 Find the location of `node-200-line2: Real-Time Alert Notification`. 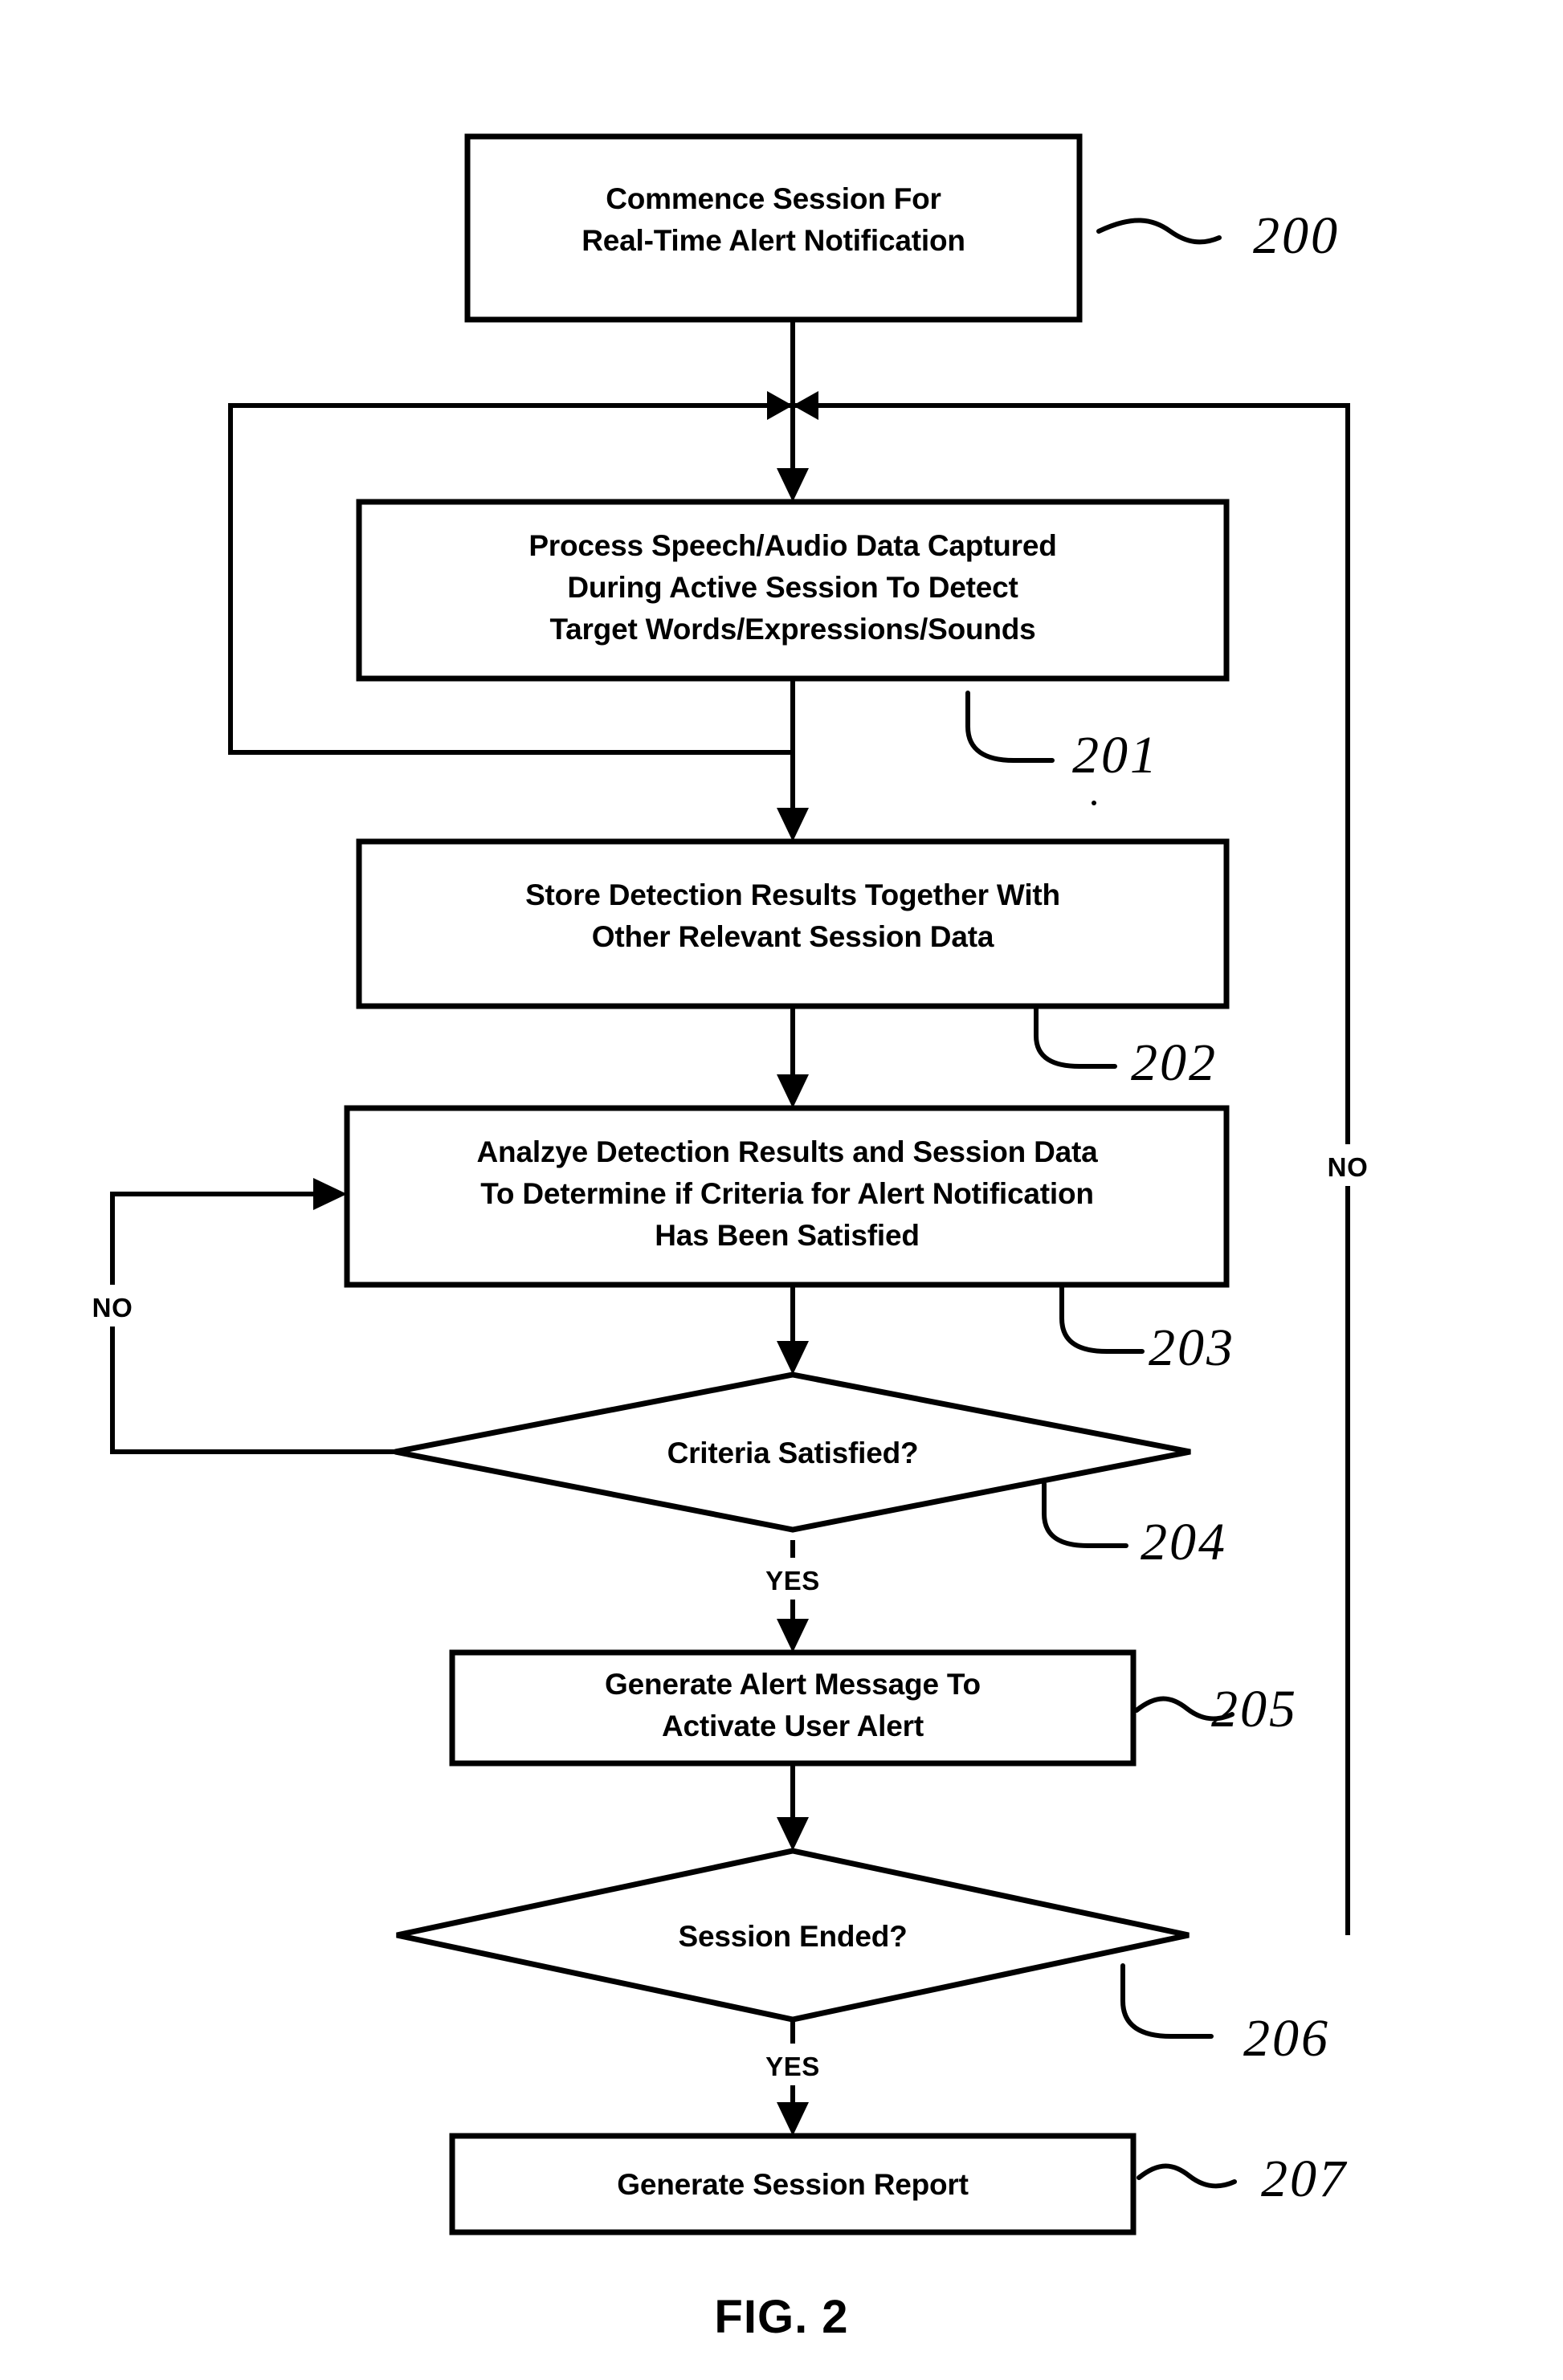

node-200-line2: Real-Time Alert Notification is located at coordinates (773, 241).